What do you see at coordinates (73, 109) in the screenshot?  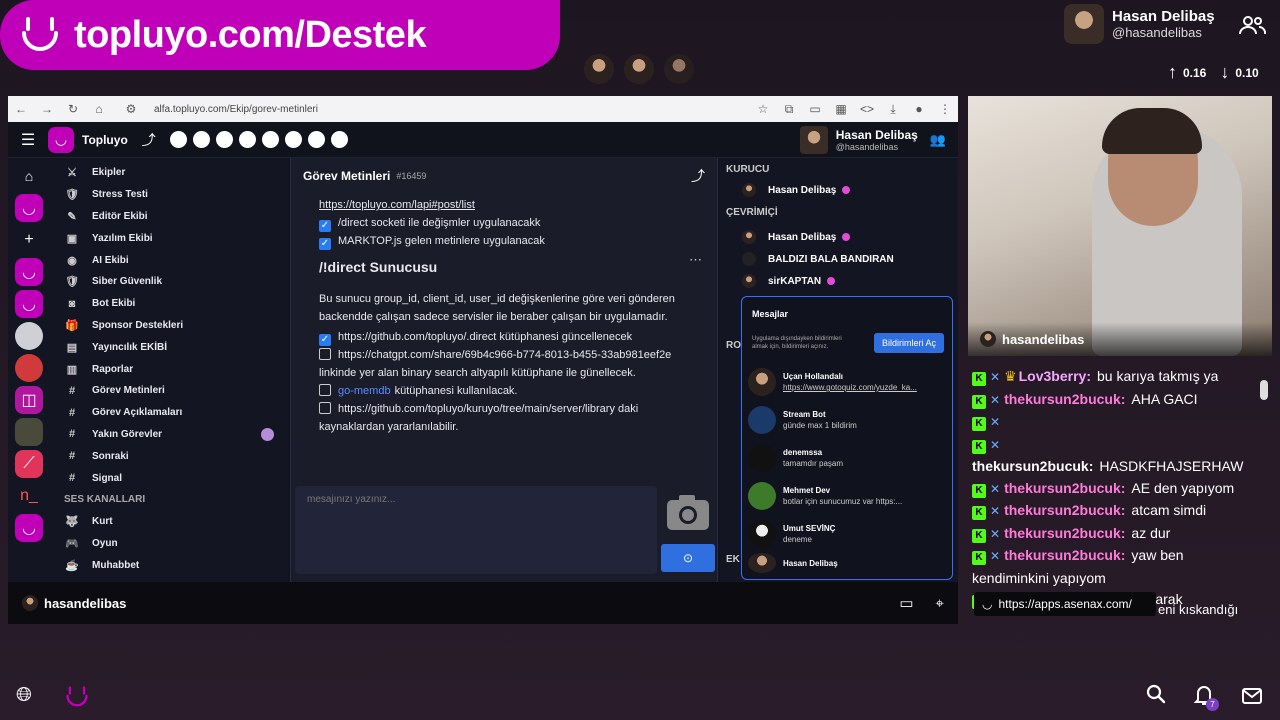 I see `reload-icon: ↻` at bounding box center [73, 109].